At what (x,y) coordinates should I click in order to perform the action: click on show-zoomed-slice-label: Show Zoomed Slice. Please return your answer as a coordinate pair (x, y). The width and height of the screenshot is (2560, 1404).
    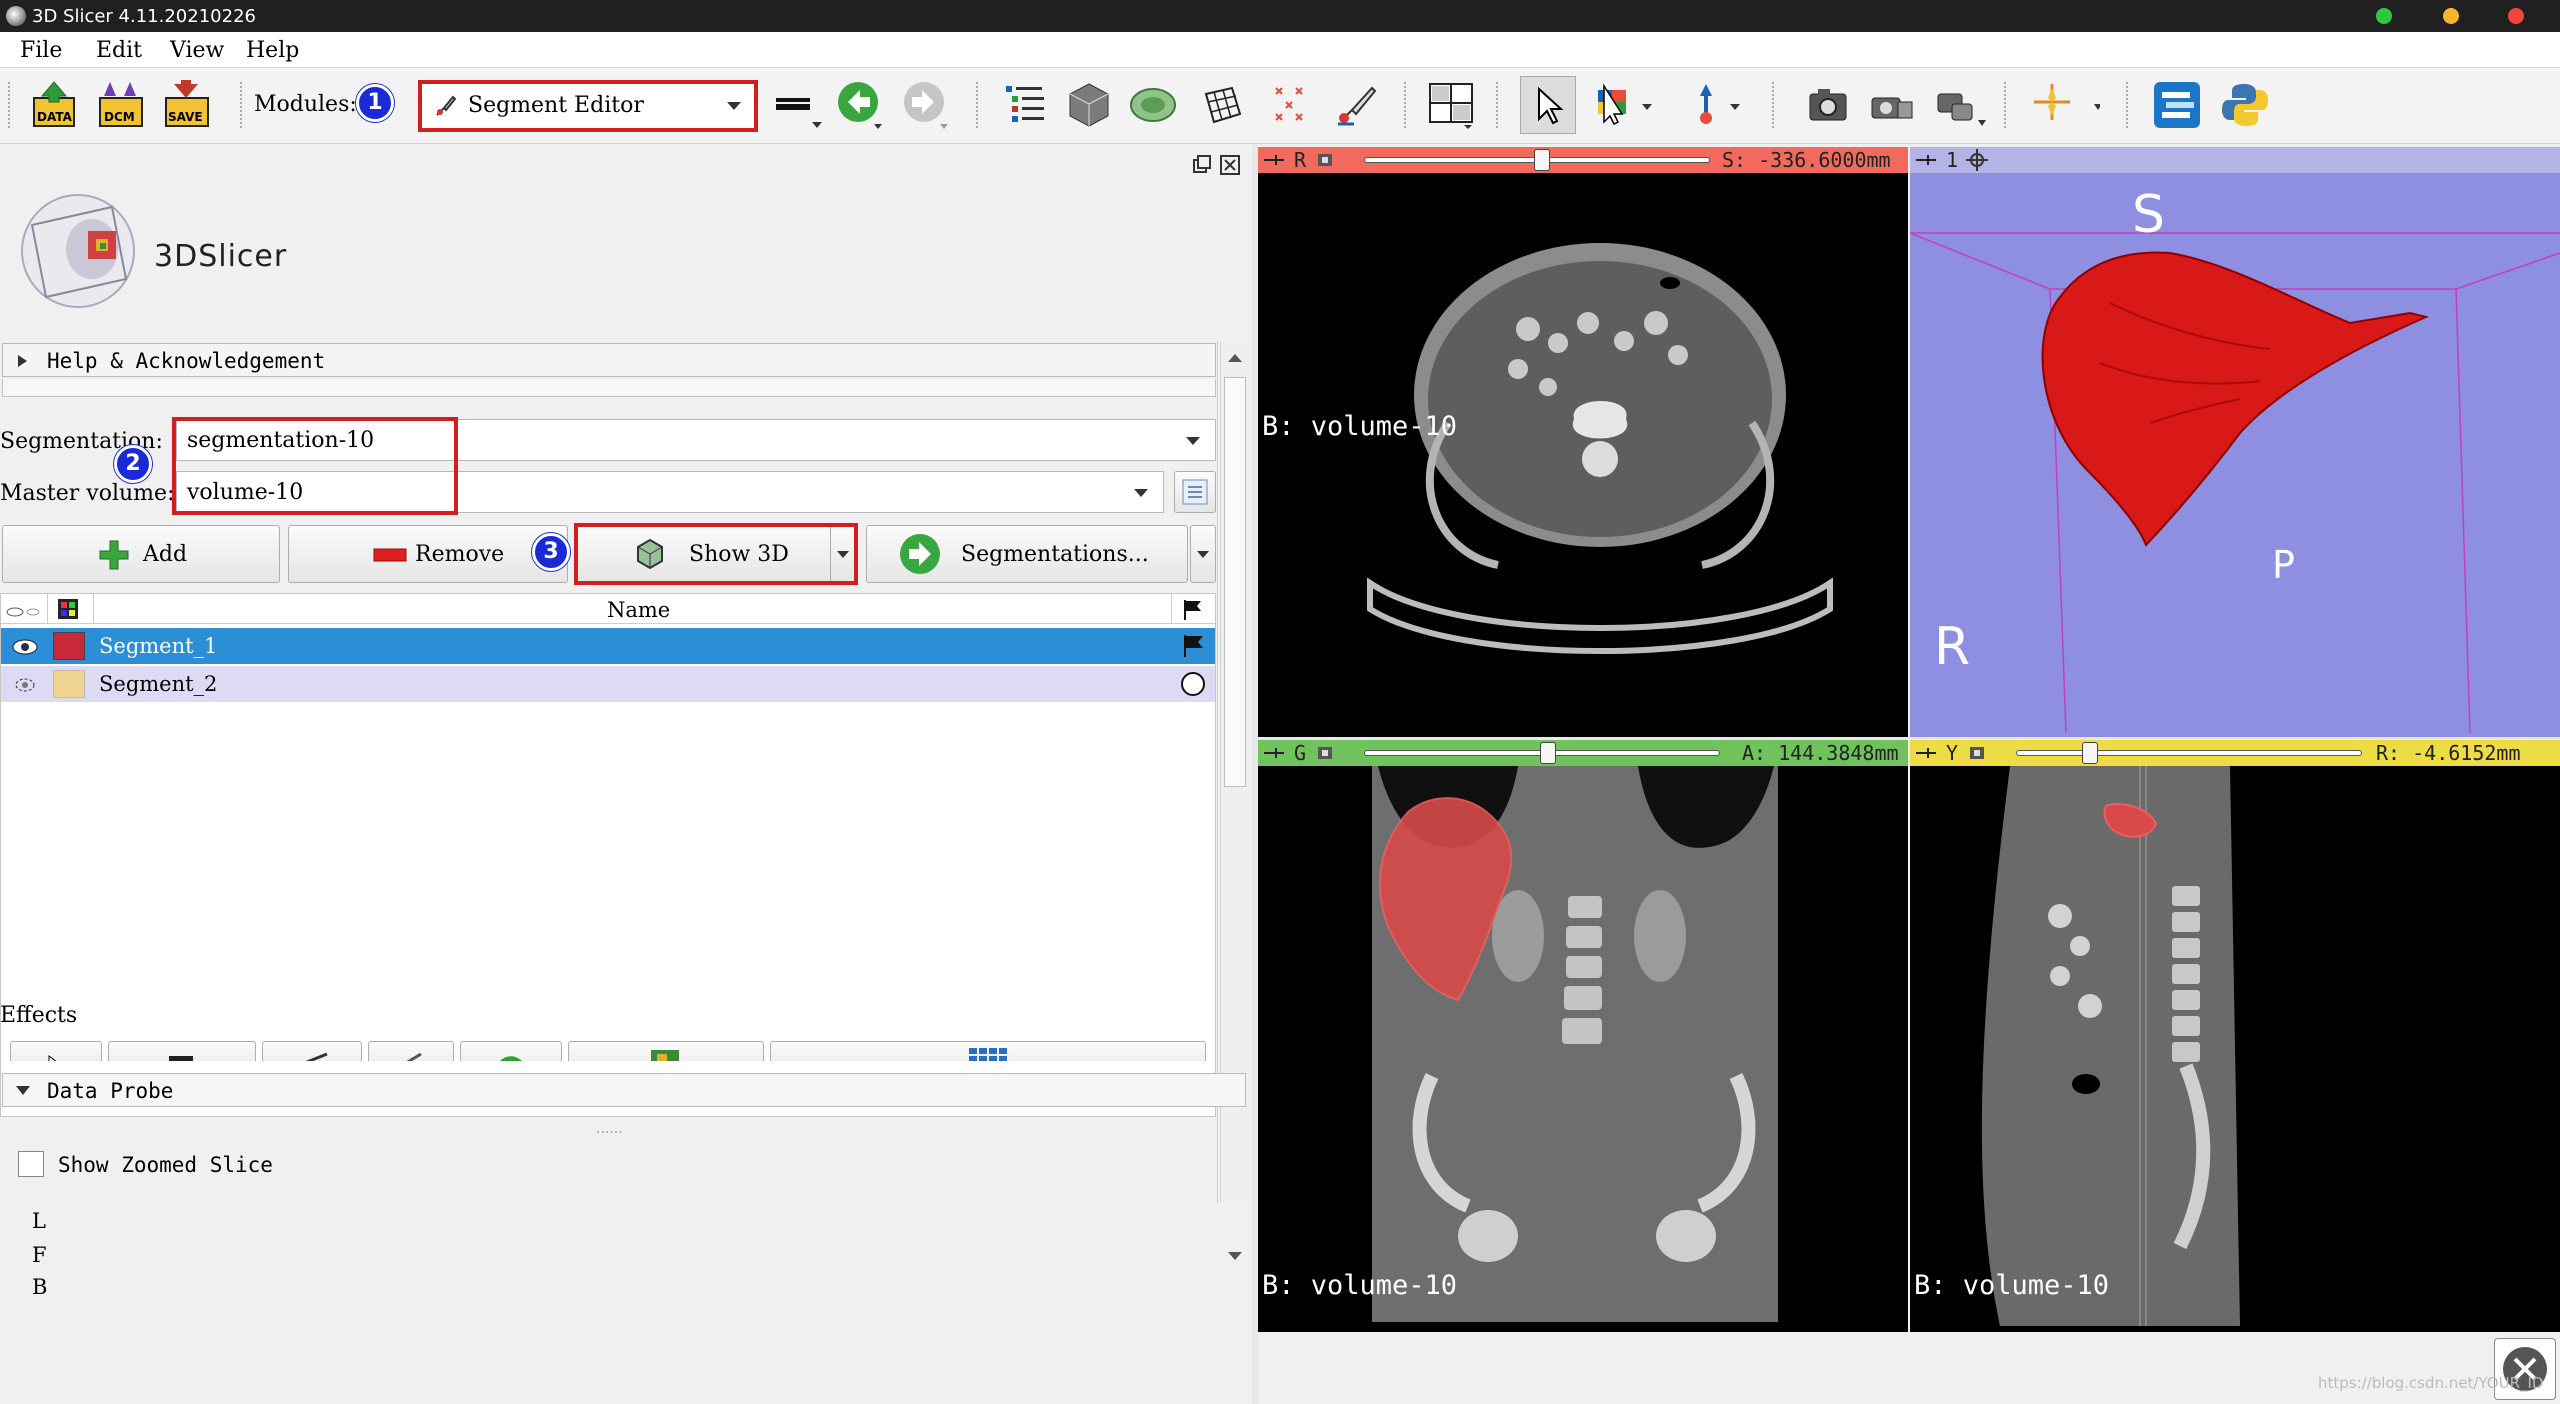
    Looking at the image, I should click on (165, 1165).